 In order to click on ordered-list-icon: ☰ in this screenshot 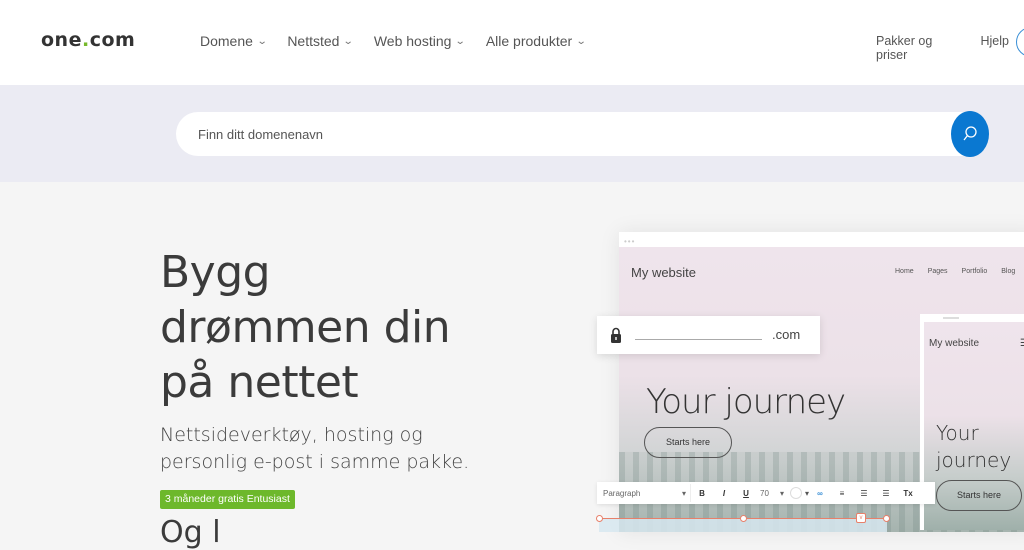, I will do `click(864, 493)`.